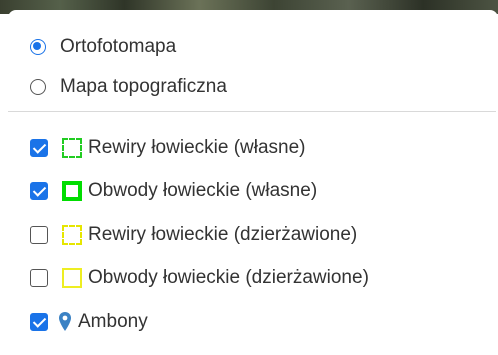  I want to click on overlay-rewiry-dzierzawione: Rewiry łowieckie (dzierżawione), so click(182, 235).